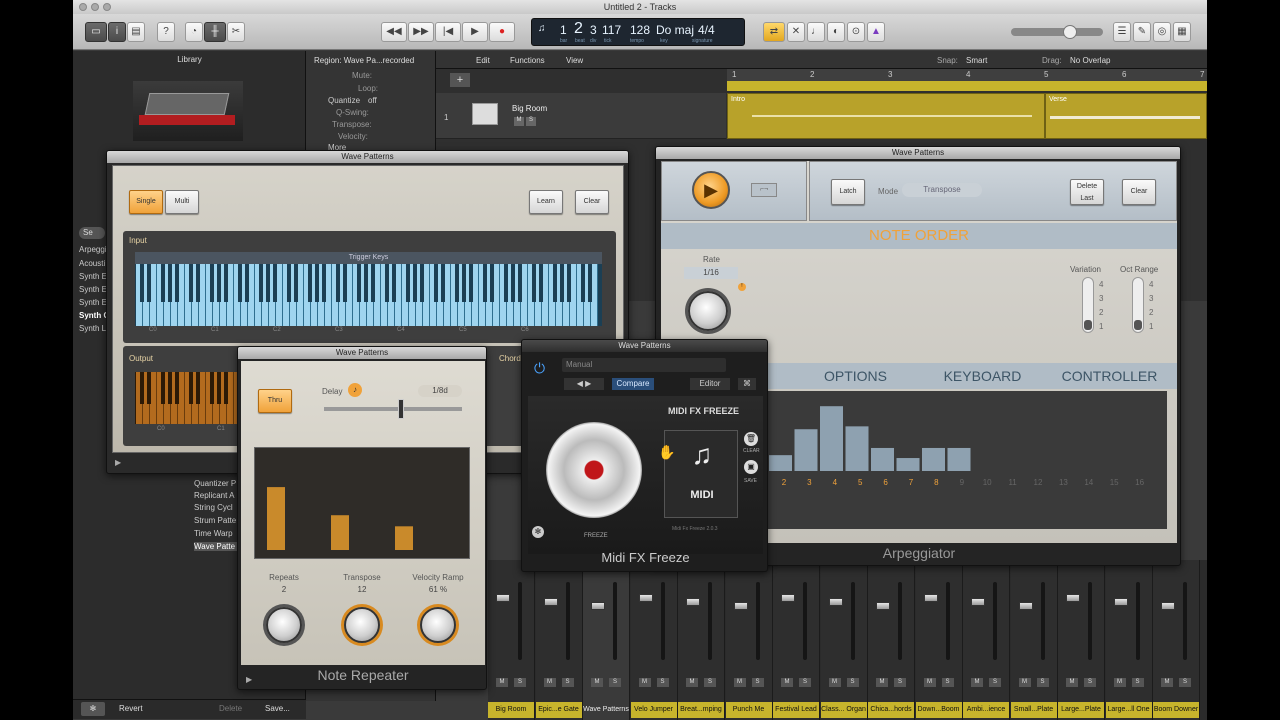 This screenshot has width=1280, height=720. What do you see at coordinates (1109, 376) in the screenshot?
I see `tab-controller: CONTROLLER` at bounding box center [1109, 376].